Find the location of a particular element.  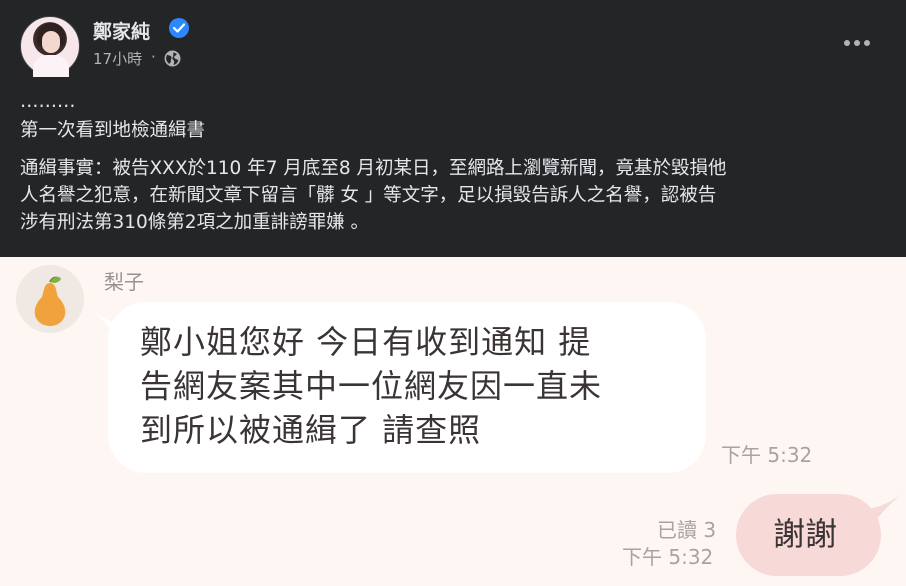

pear-icon is located at coordinates (50, 301).